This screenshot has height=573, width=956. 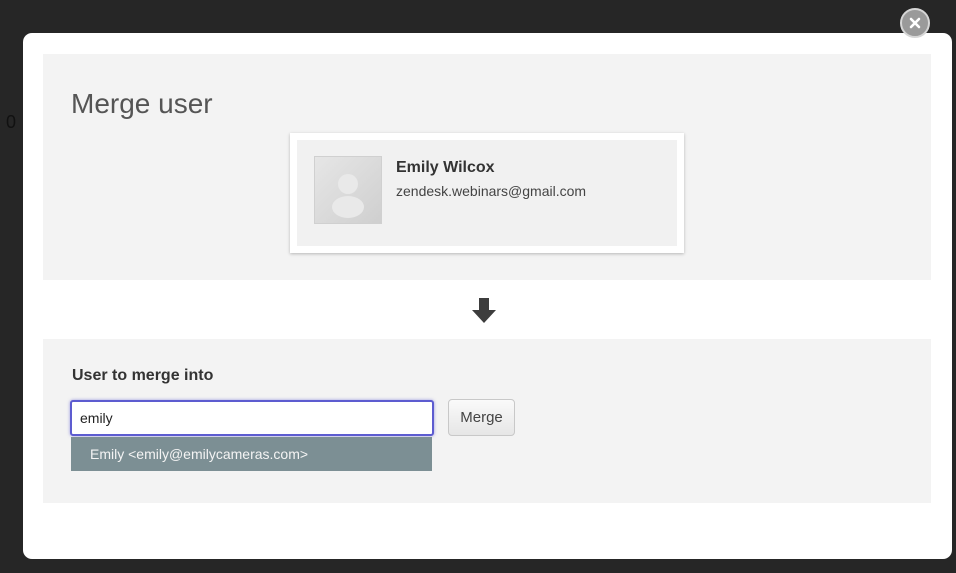 I want to click on merge-target-label: User to merge into, so click(x=143, y=375).